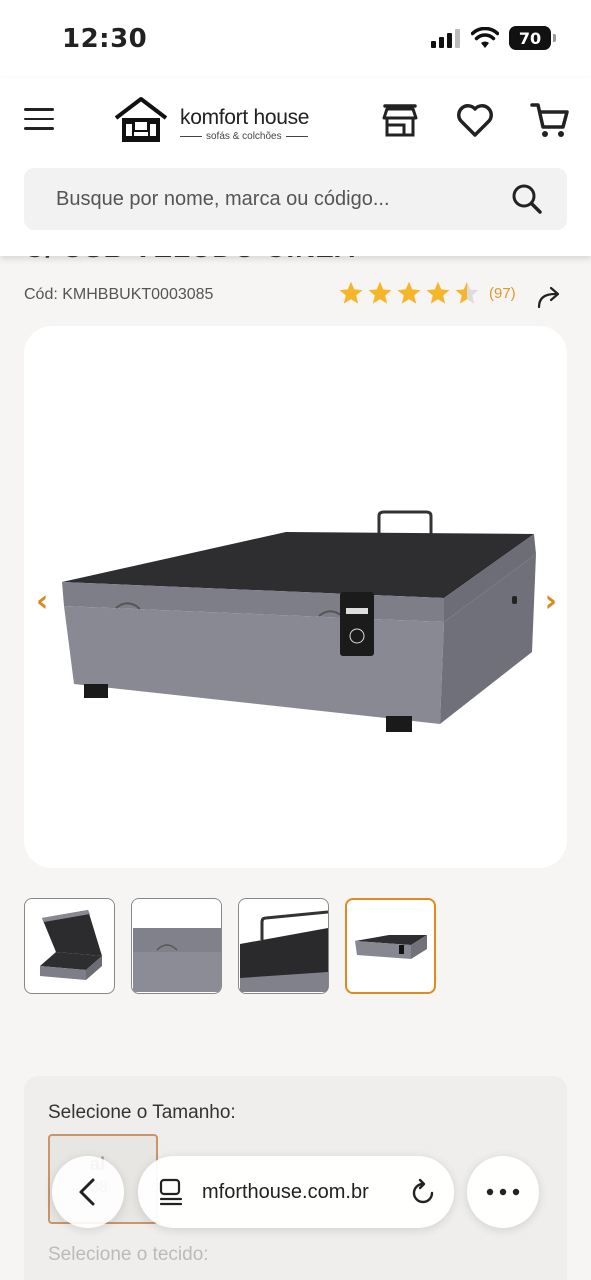 This screenshot has height=1280, width=591. What do you see at coordinates (244, 136) in the screenshot?
I see `logo-sub-text: sofás & colchões` at bounding box center [244, 136].